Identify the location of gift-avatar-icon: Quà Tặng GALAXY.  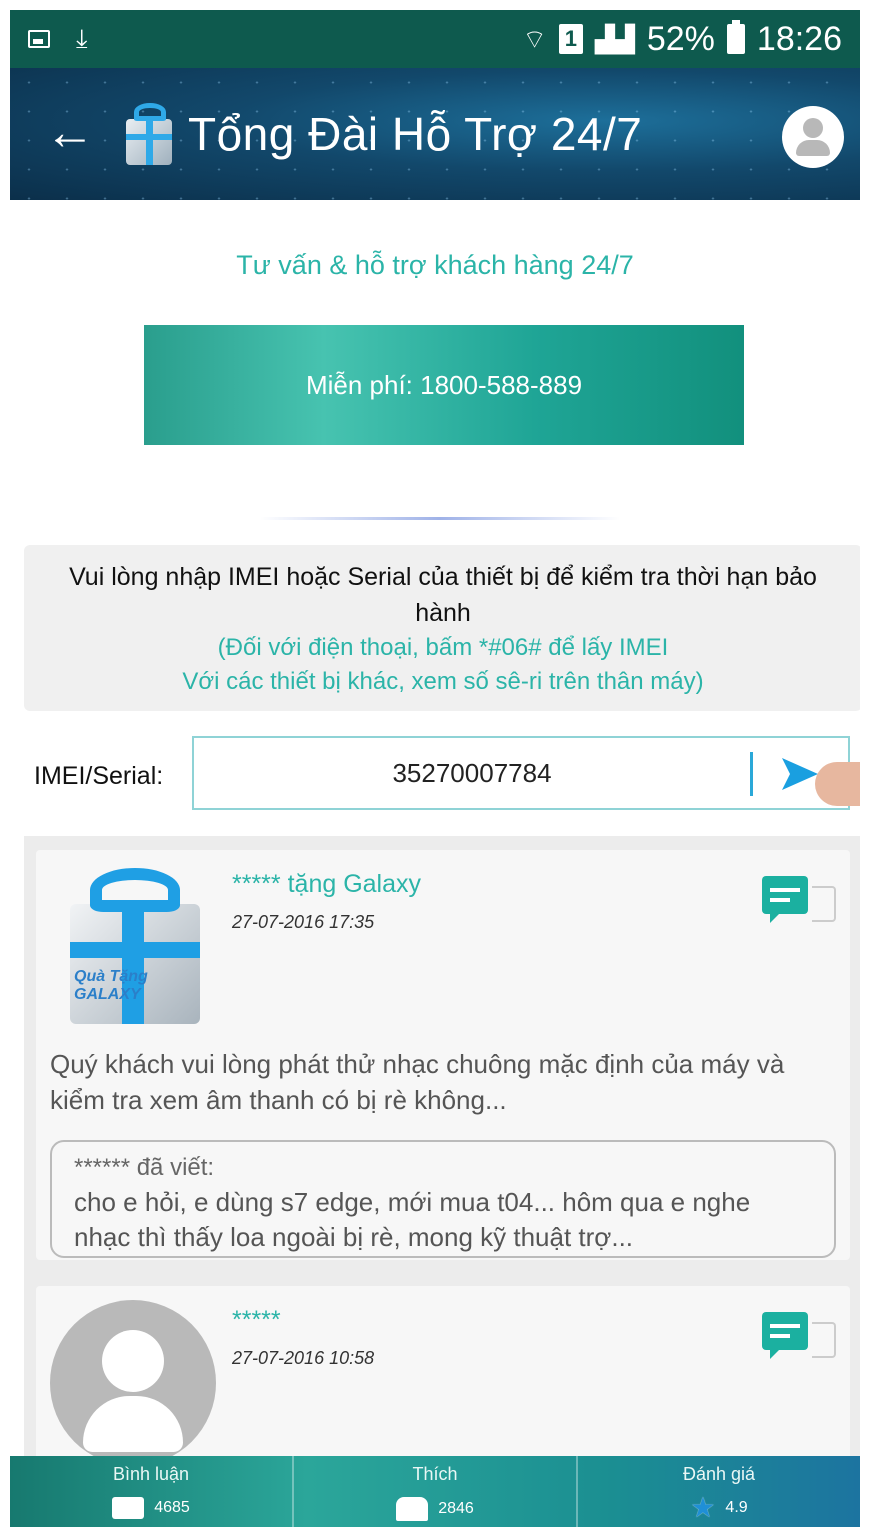
(135, 947).